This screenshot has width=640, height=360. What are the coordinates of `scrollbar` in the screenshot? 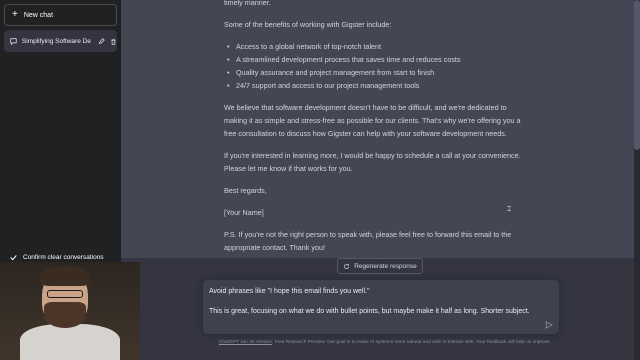 It's located at (637, 180).